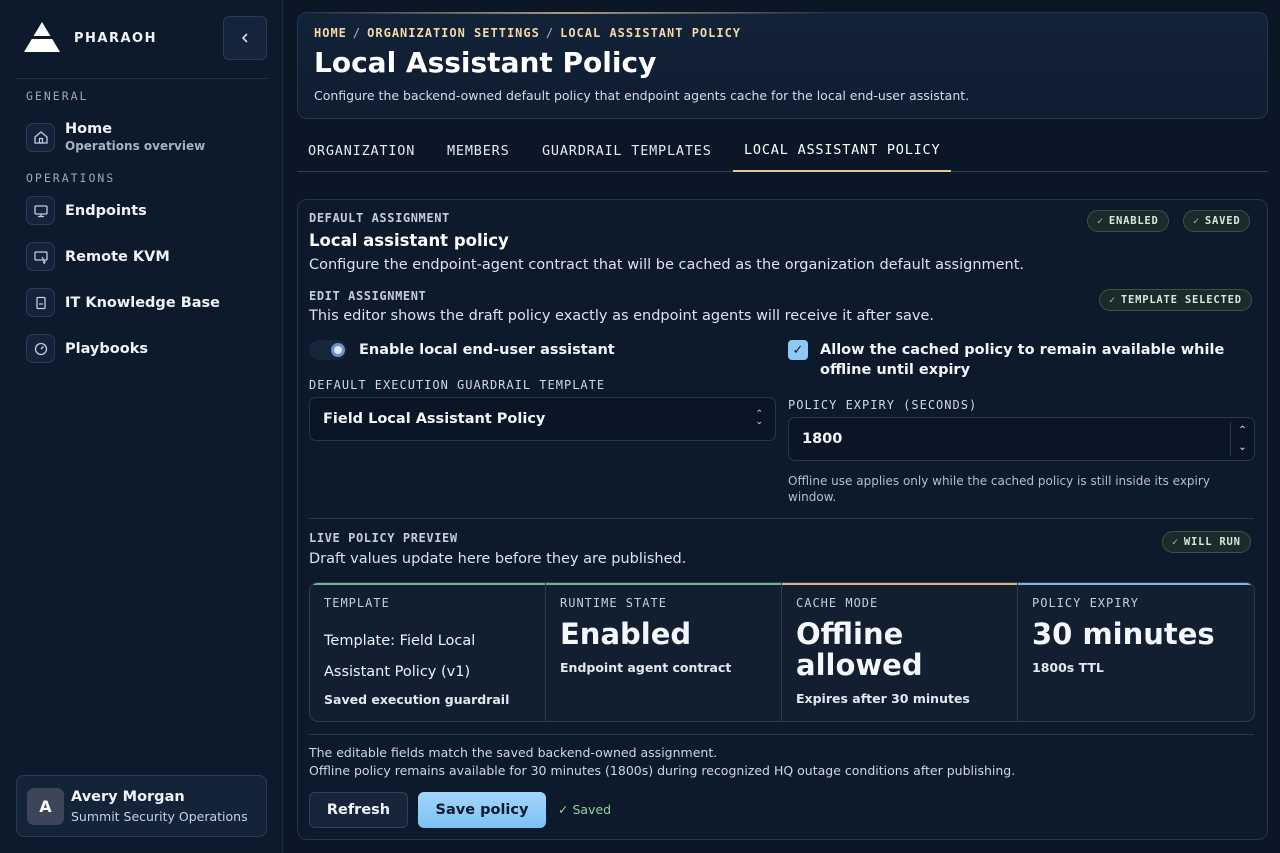 Image resolution: width=1280 pixels, height=853 pixels. Describe the element at coordinates (627, 151) in the screenshot. I see `tab-guardrail-templates: GUARDRAIL TEMPLATES` at that location.